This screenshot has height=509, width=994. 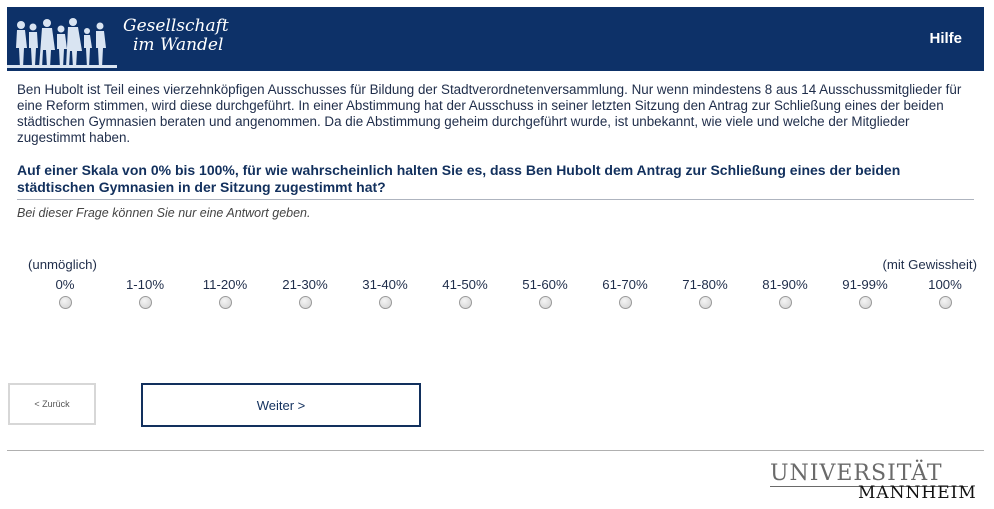 What do you see at coordinates (785, 284) in the screenshot?
I see `scale-option-label: 81-90%` at bounding box center [785, 284].